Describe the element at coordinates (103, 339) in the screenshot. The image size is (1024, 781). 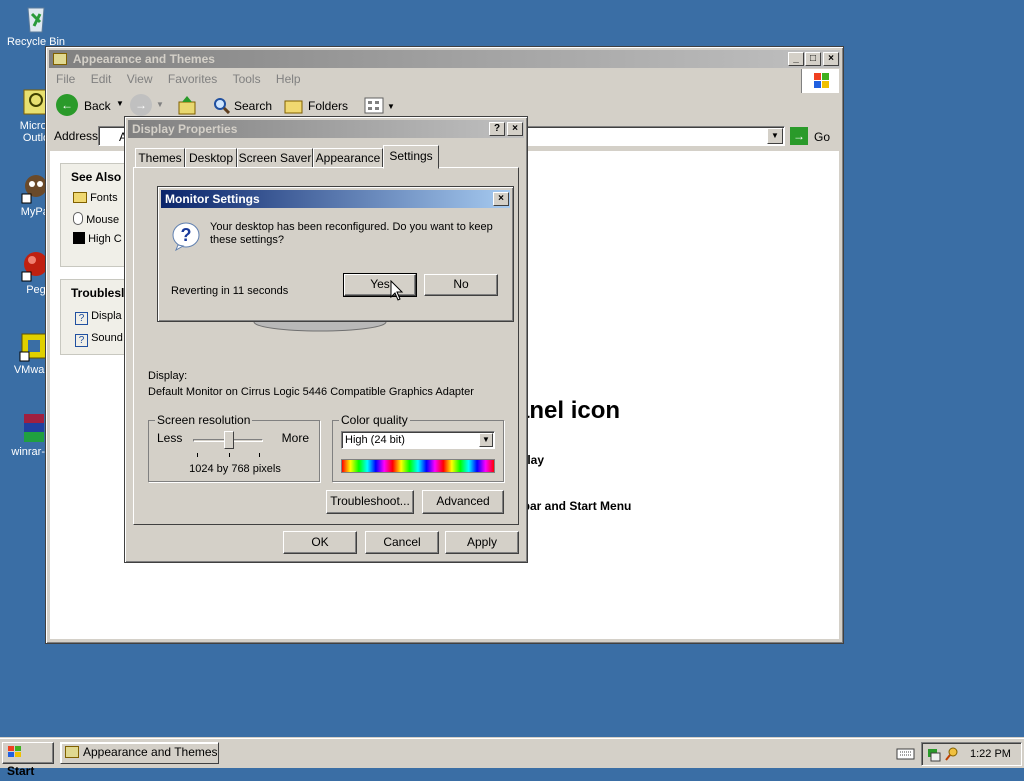
I see `troubleshoot-sound: ? Sound` at that location.